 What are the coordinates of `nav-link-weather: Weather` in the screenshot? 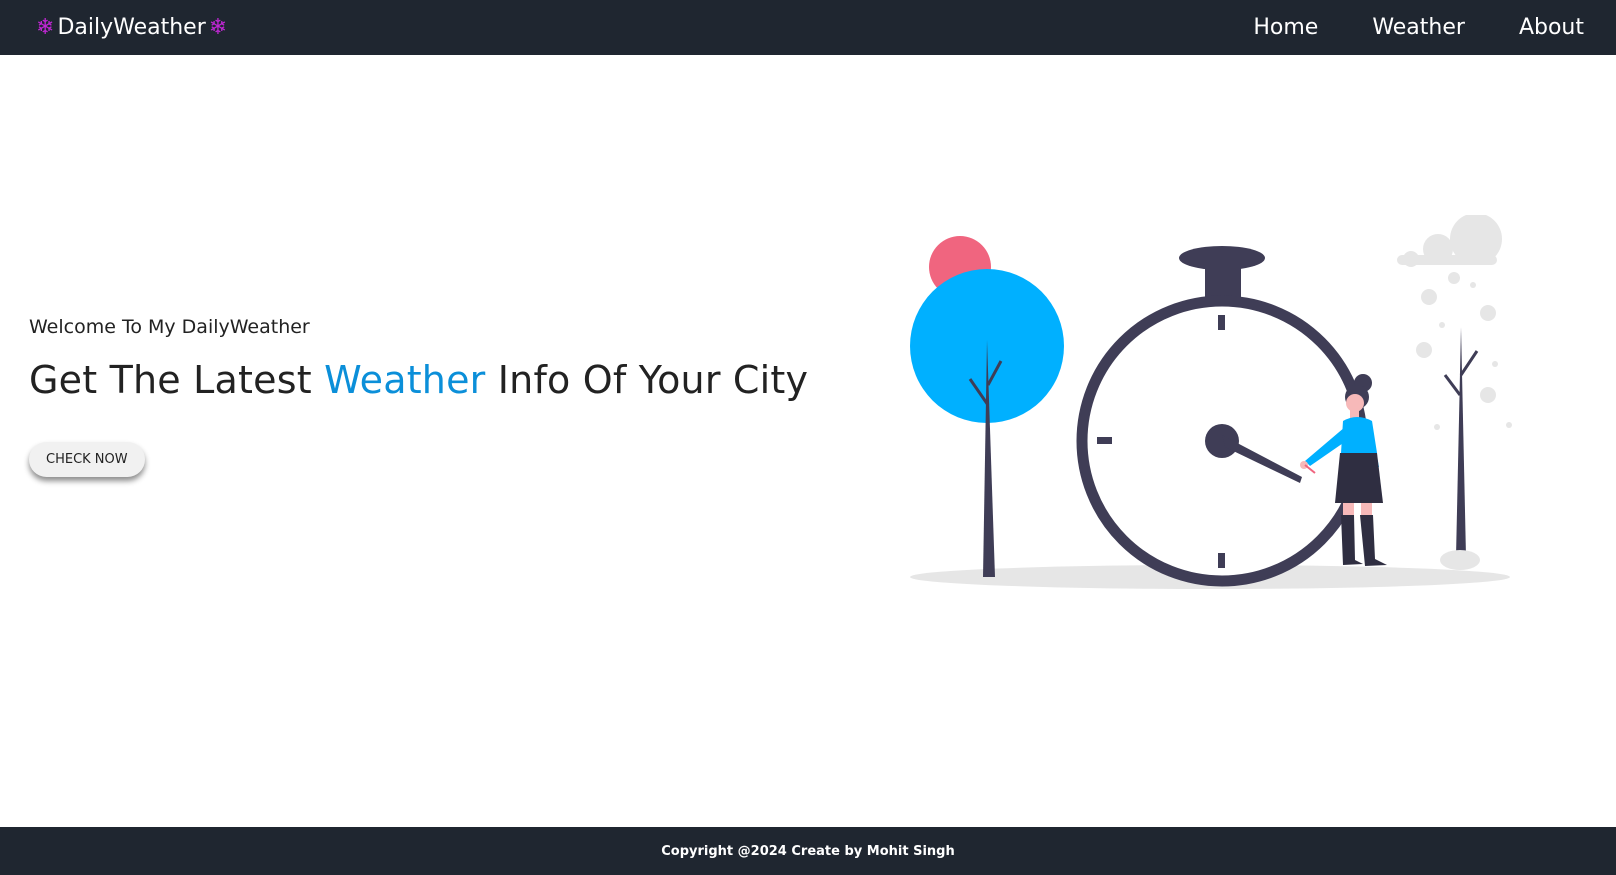 It's located at (1418, 27).